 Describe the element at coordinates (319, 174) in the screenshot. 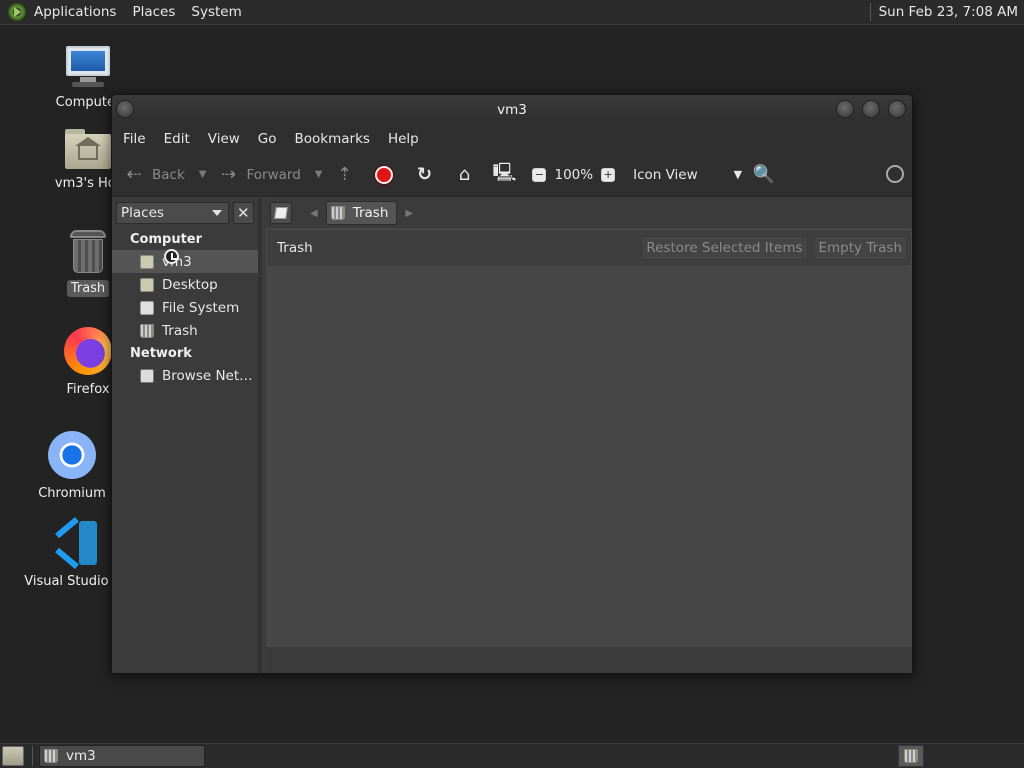

I see `forward-history-dropdown-icon: ▼` at that location.